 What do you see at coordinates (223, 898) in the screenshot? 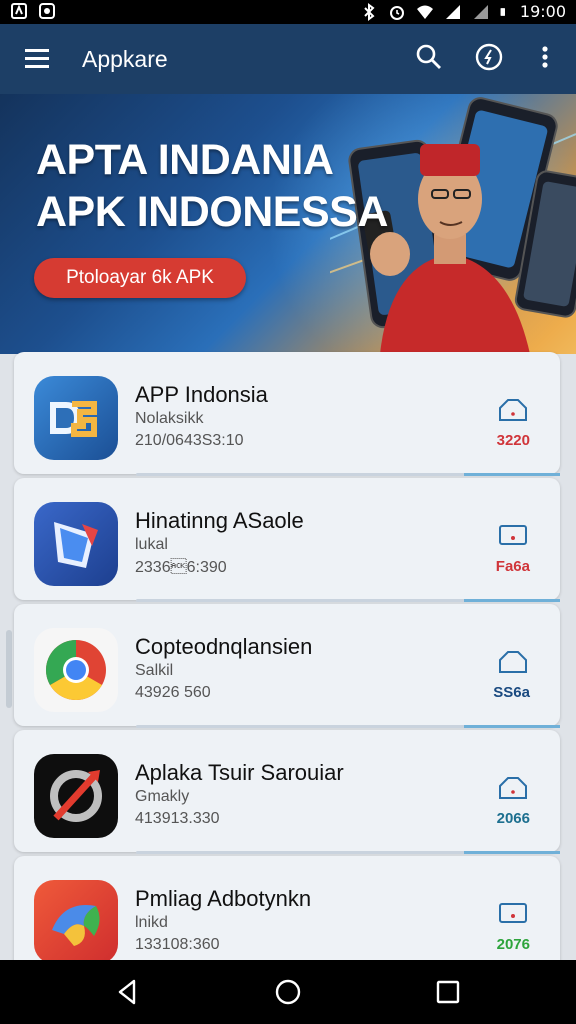
I see `app-name: Pmliag Adbotynkn` at bounding box center [223, 898].